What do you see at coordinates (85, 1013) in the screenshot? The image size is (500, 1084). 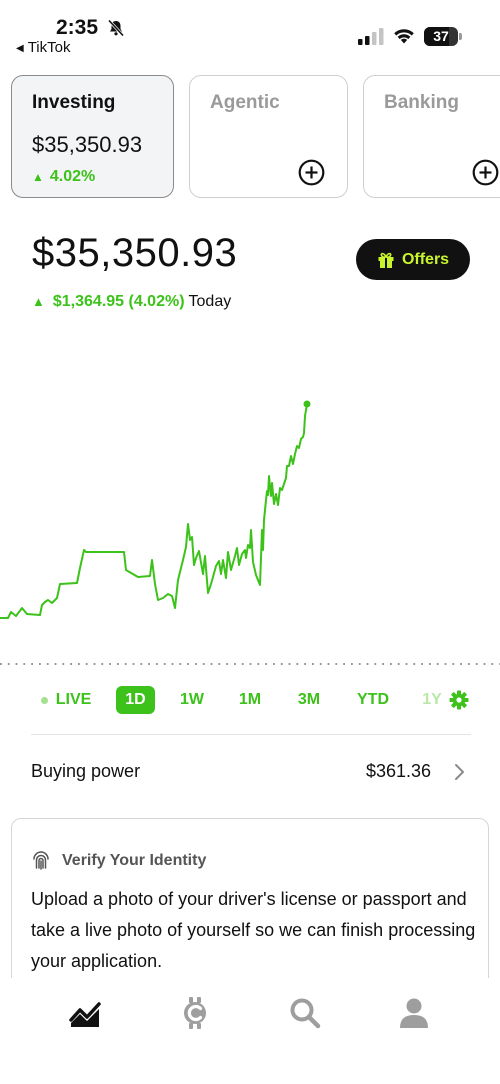 I see `investing-chart-icon` at bounding box center [85, 1013].